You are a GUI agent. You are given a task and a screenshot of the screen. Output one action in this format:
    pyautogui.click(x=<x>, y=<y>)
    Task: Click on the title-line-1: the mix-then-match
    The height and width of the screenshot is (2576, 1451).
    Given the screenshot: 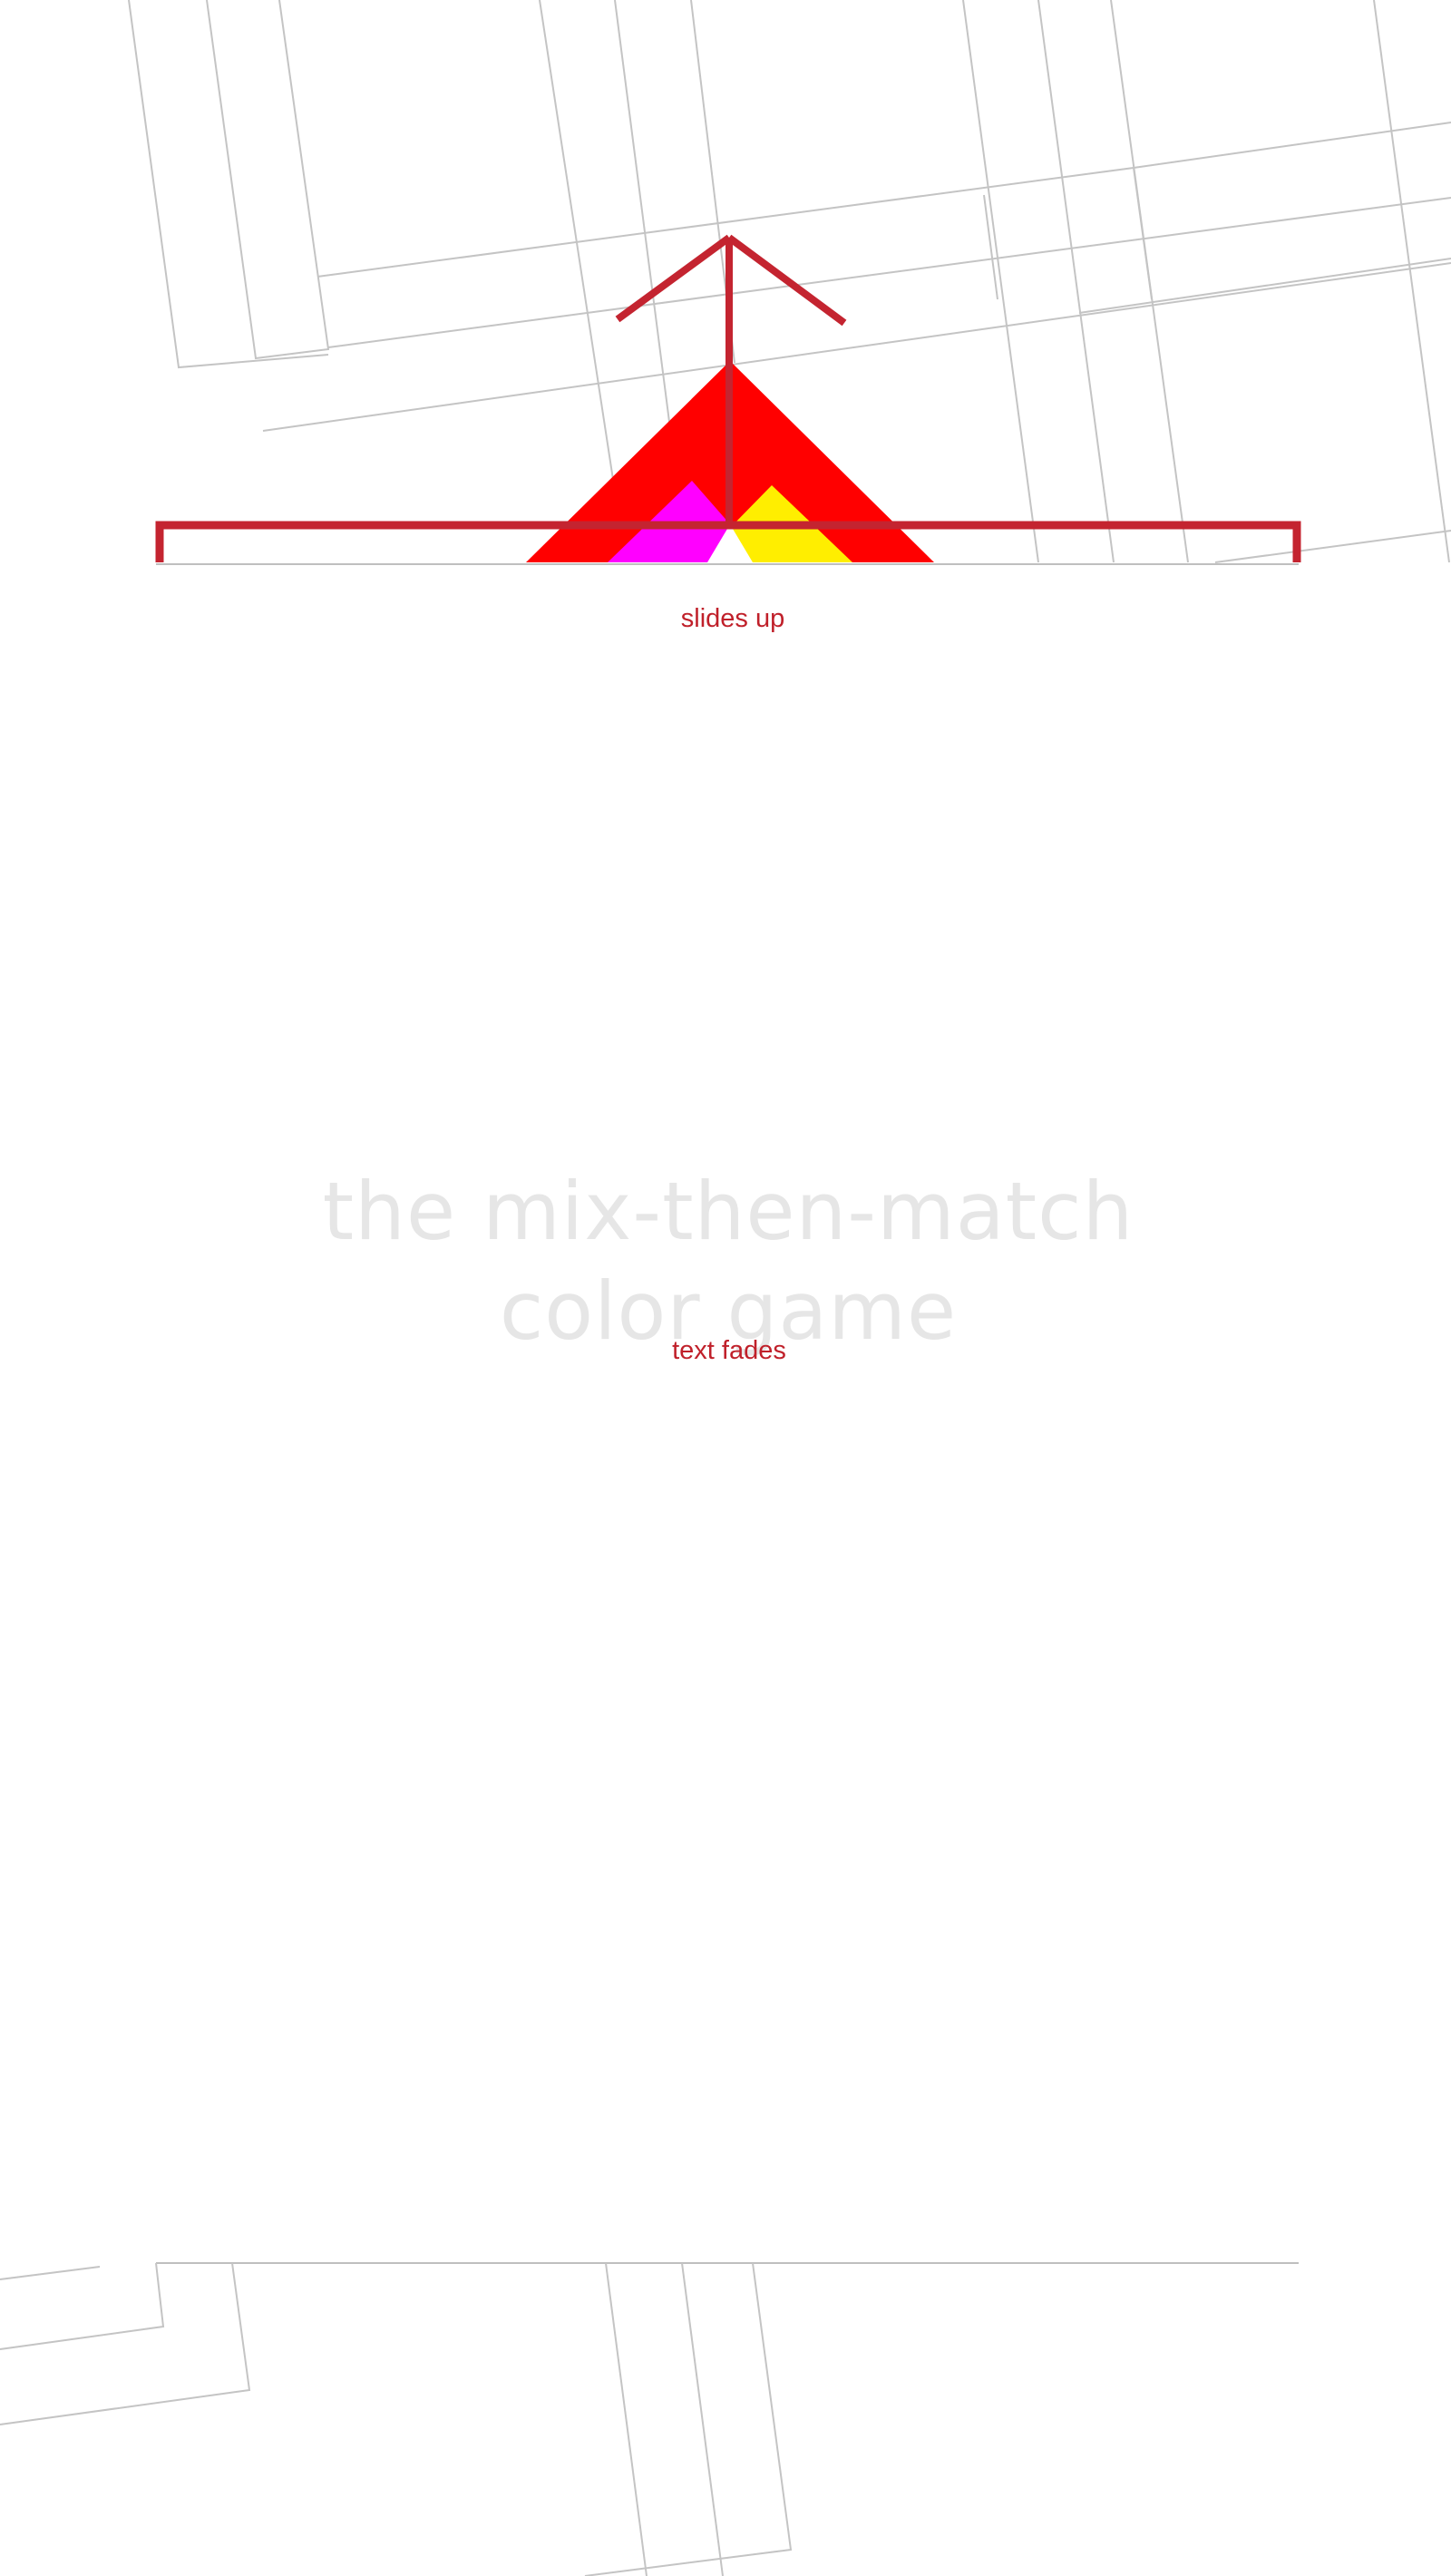 What is the action you would take?
    pyautogui.click(x=728, y=1211)
    